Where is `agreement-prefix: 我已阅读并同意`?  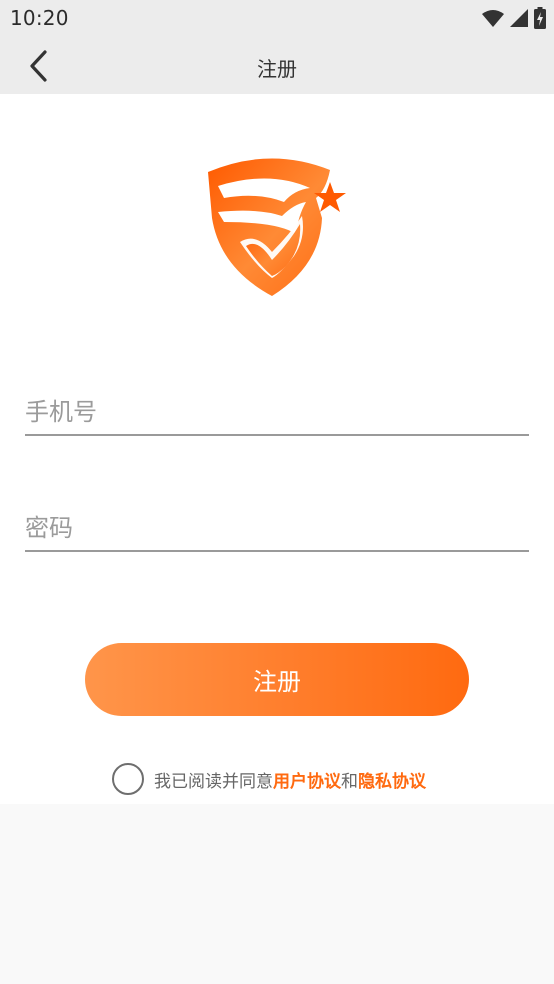
agreement-prefix: 我已阅读并同意 is located at coordinates (213, 781).